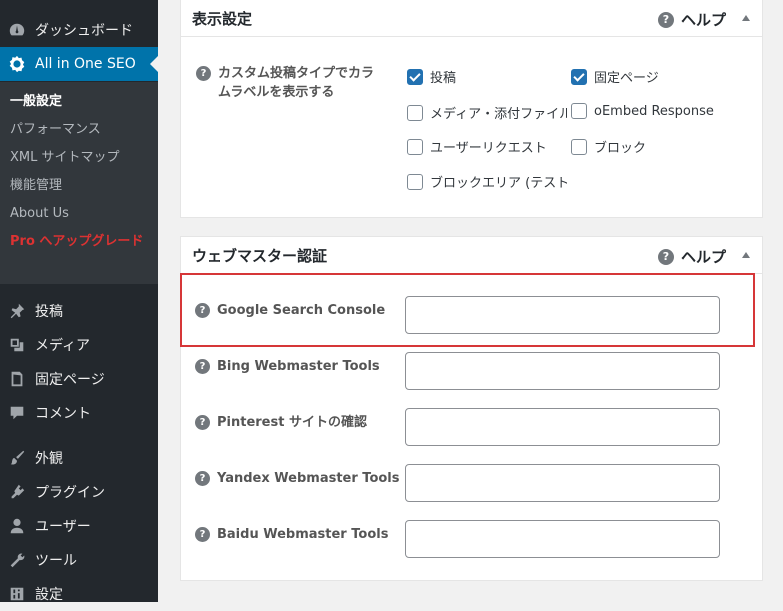 The width and height of the screenshot is (783, 611). I want to click on menu-settings-label: 設定, so click(49, 595).